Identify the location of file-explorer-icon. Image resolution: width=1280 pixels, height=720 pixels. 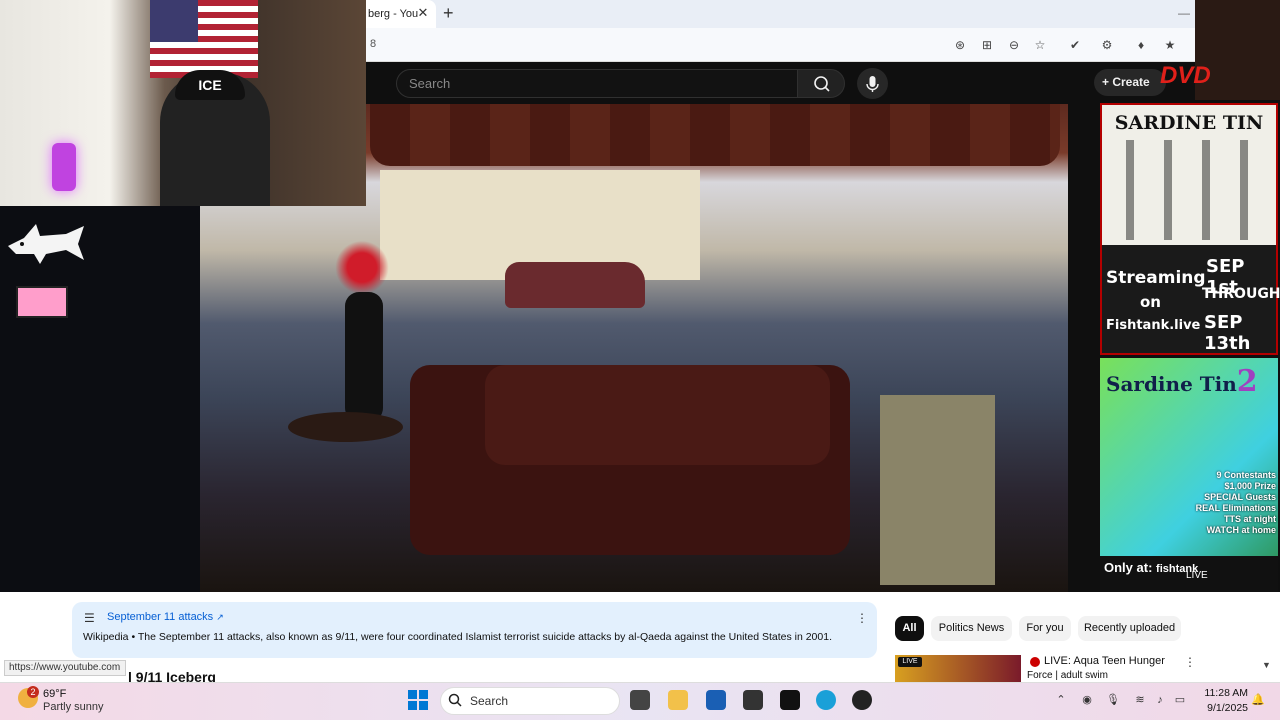
(678, 700).